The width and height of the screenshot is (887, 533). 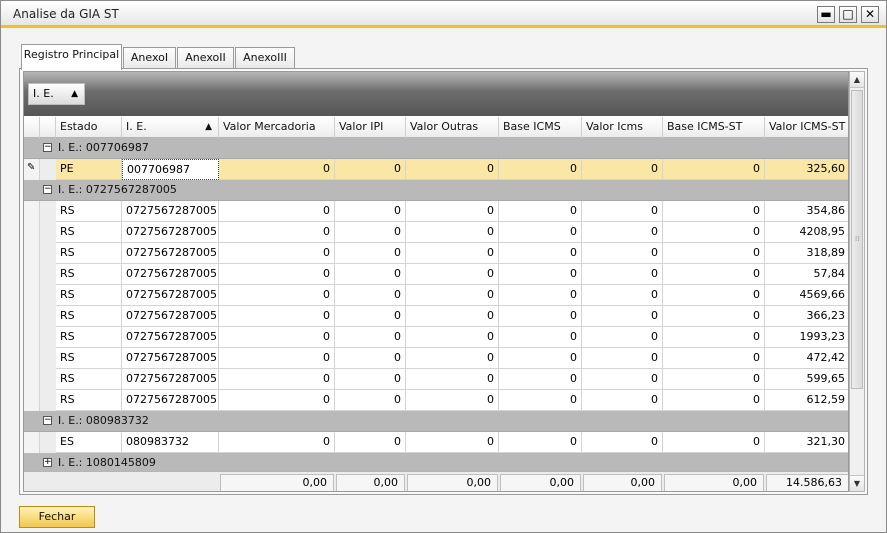 What do you see at coordinates (806, 127) in the screenshot?
I see `column-header-valor-icms-st: Valor ICMS-ST` at bounding box center [806, 127].